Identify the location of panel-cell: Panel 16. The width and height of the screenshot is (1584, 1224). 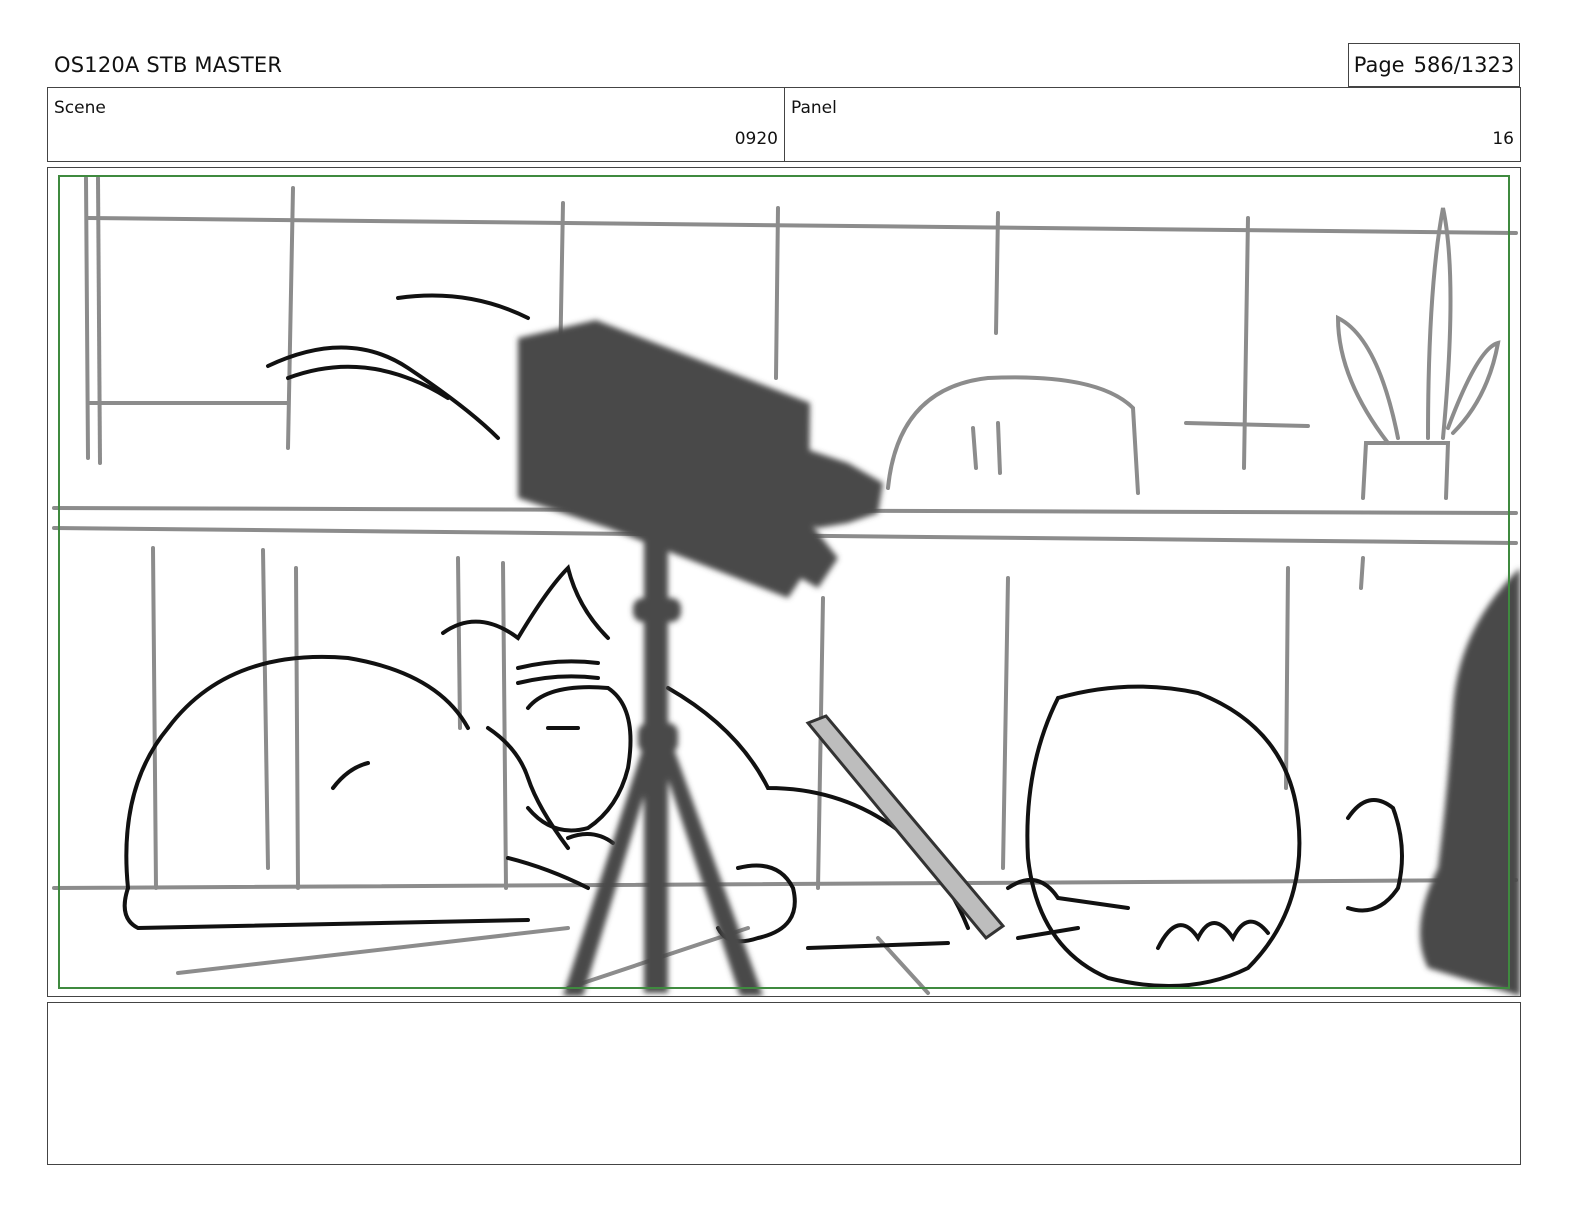
(1152, 124).